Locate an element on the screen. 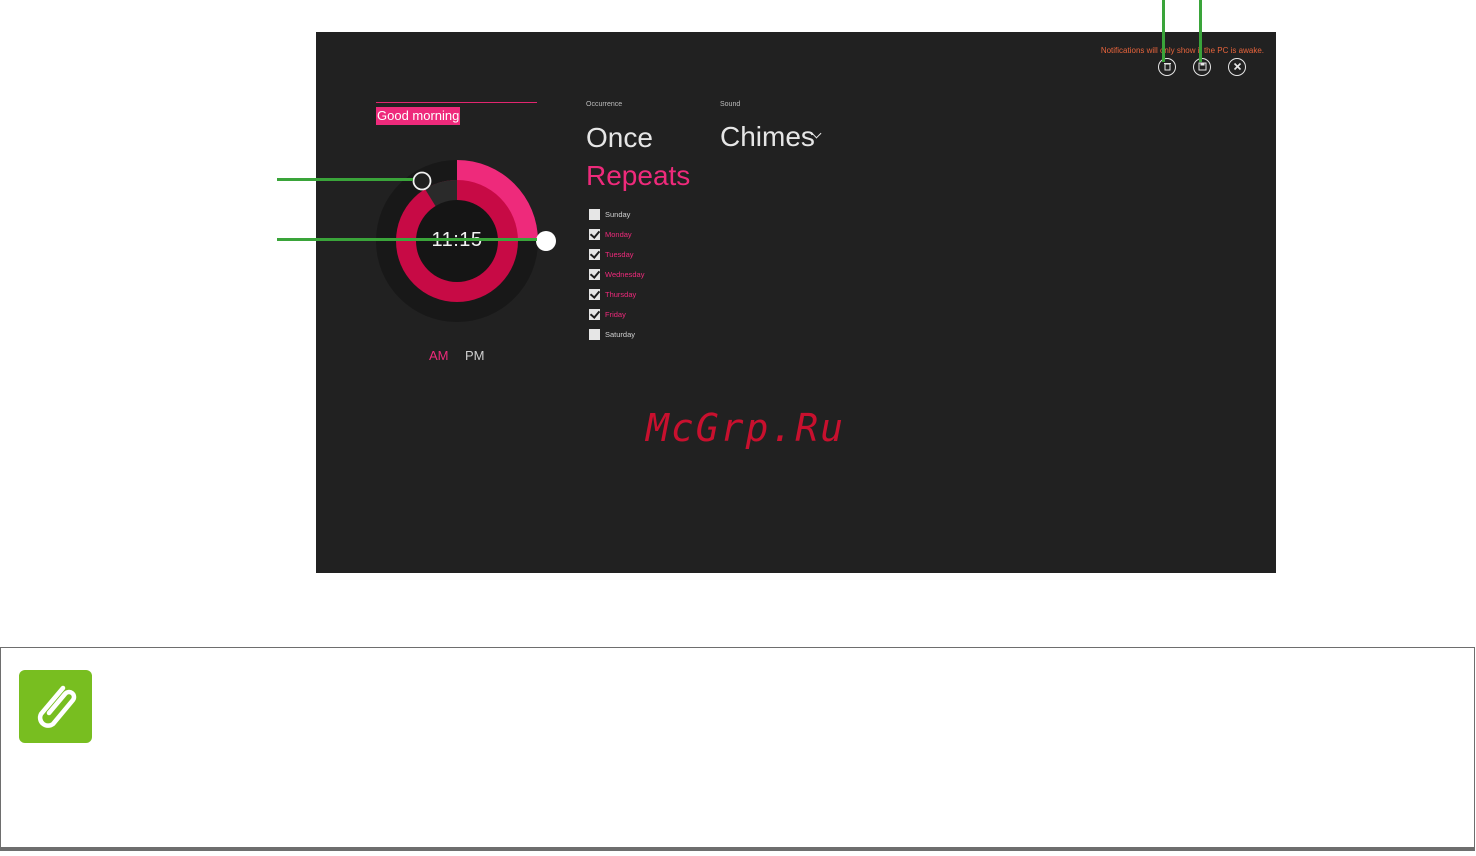 This screenshot has width=1476, height=856. watermark: McGrp.Ru is located at coordinates (746, 428).